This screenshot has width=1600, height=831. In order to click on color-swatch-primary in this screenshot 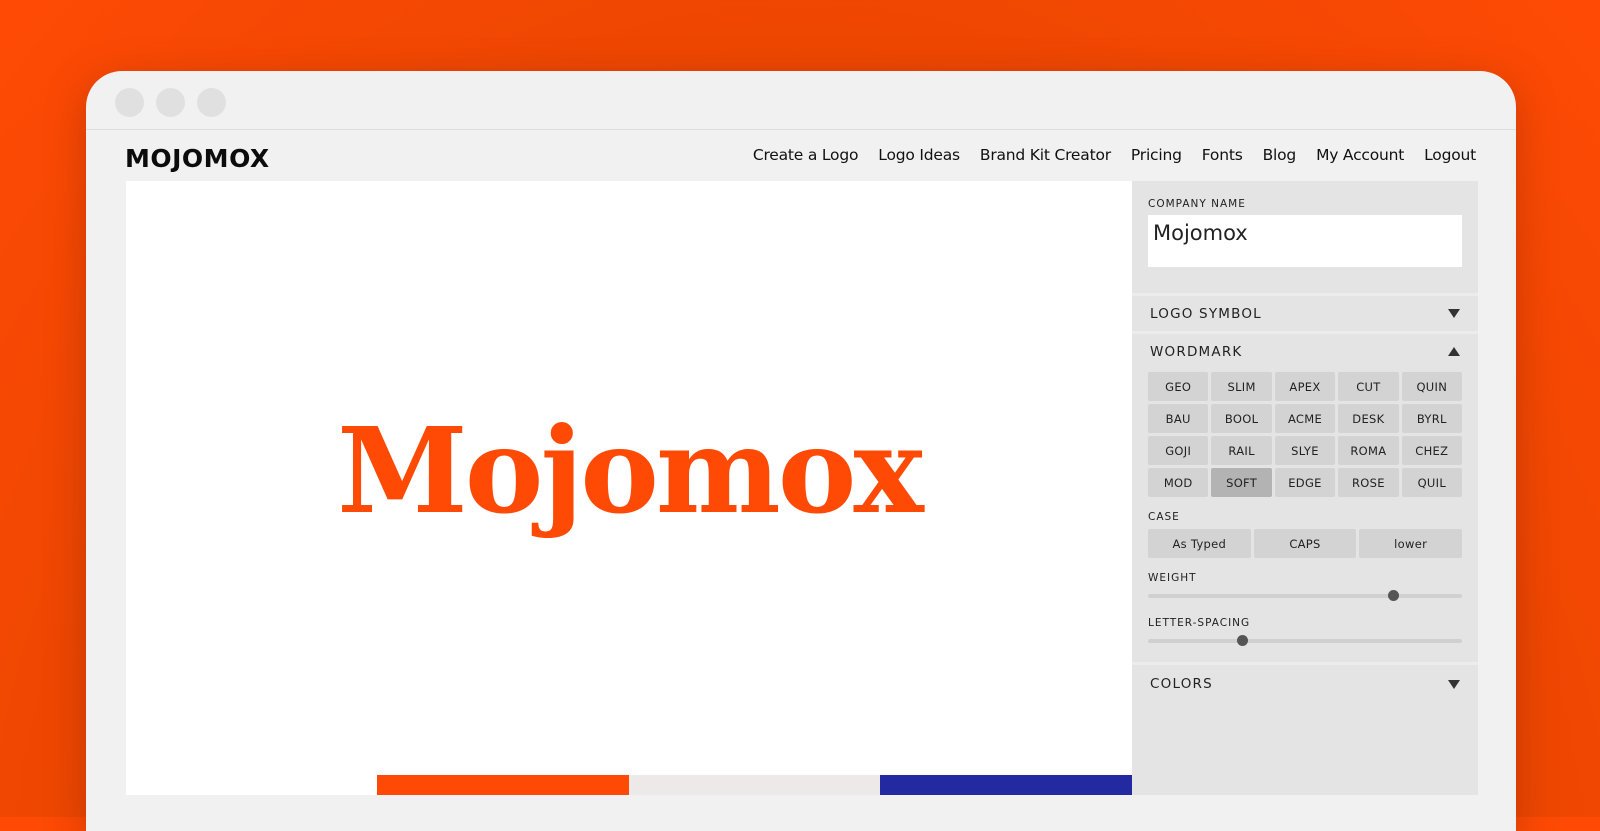, I will do `click(503, 785)`.